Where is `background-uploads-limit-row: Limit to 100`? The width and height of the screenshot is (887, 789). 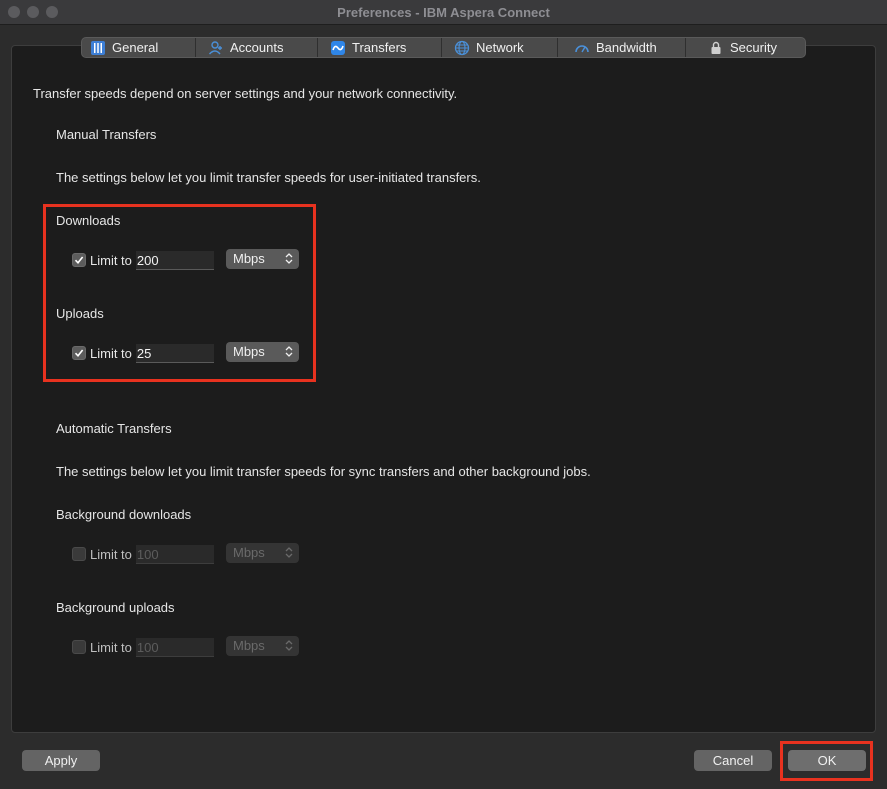
background-uploads-limit-row: Limit to 100 is located at coordinates (143, 647).